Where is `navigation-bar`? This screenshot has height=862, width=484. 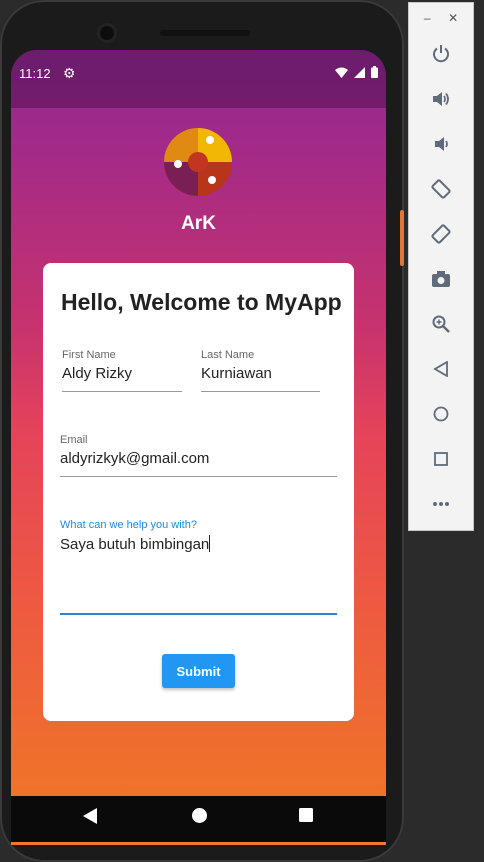
navigation-bar is located at coordinates (198, 819).